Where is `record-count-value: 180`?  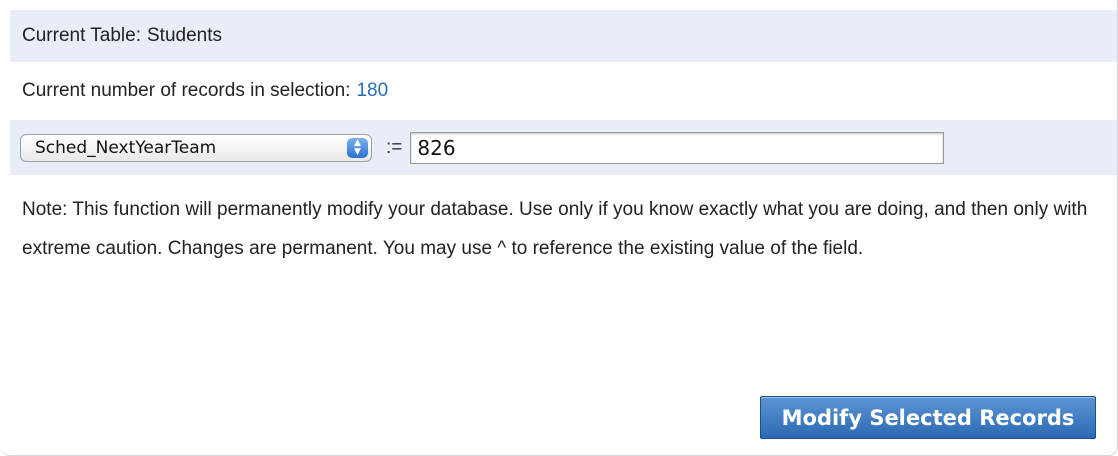 record-count-value: 180 is located at coordinates (372, 90).